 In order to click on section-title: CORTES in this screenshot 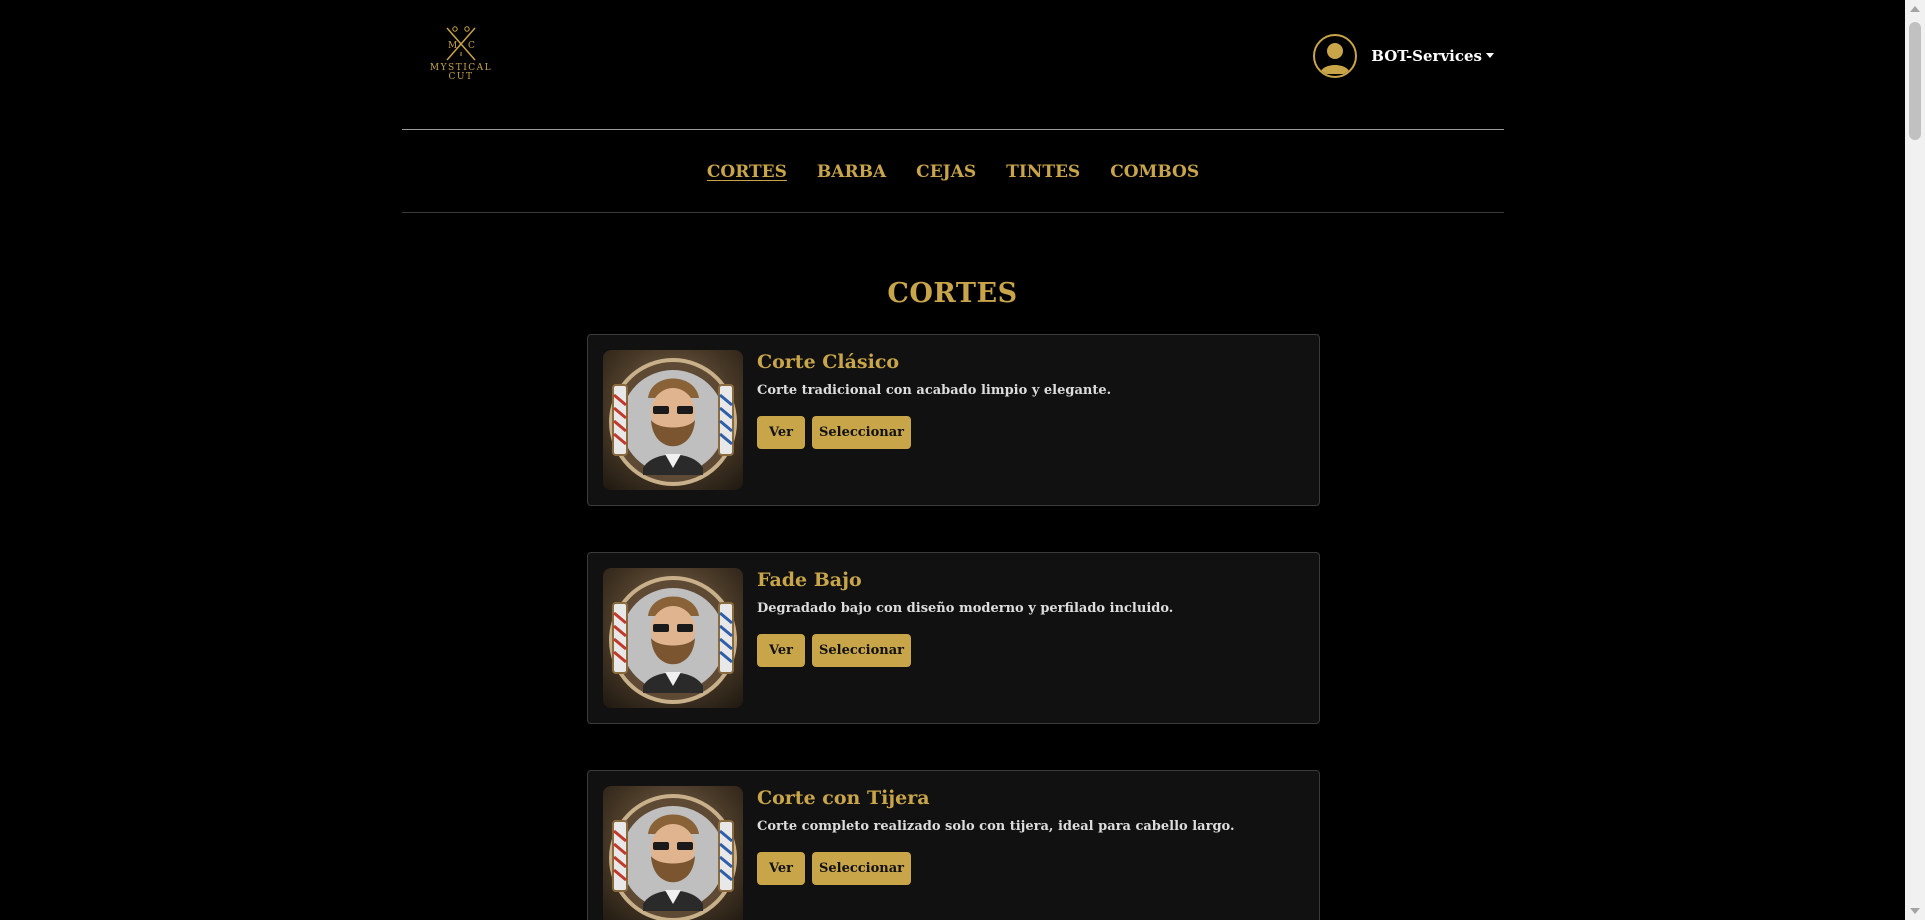, I will do `click(952, 293)`.